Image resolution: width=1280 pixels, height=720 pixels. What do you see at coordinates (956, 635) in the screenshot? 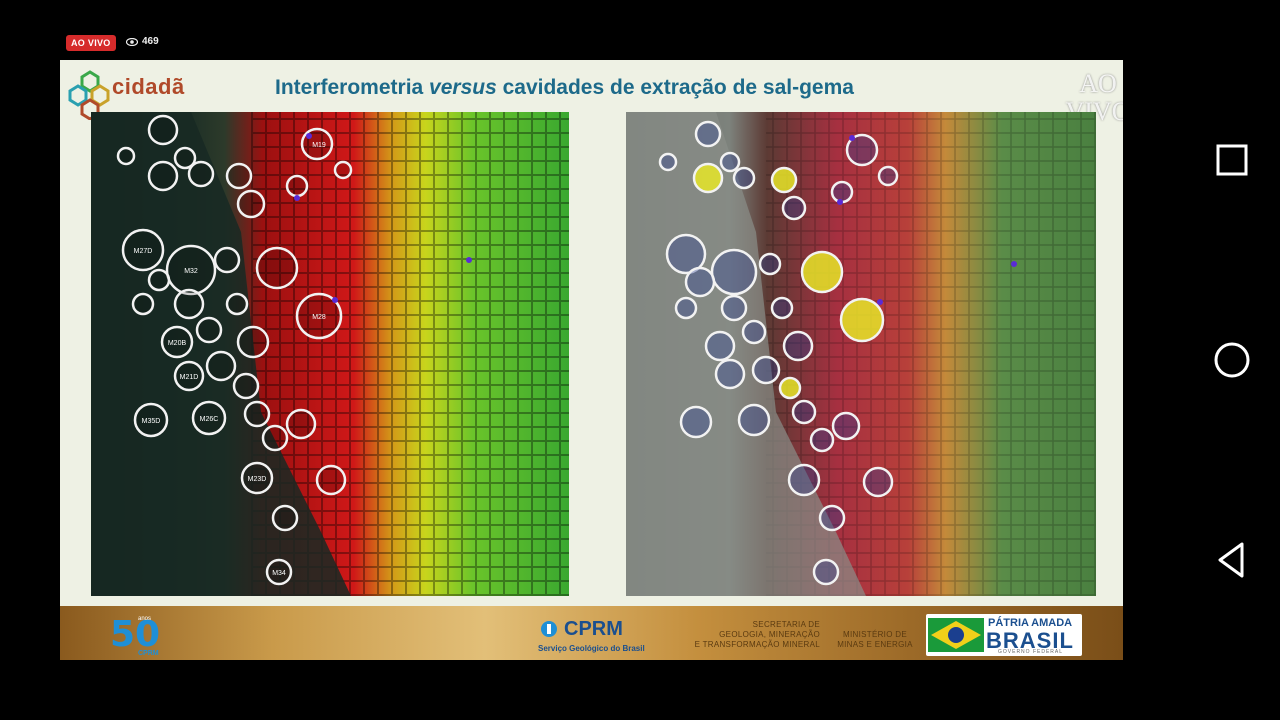
I see `brazil-flag-icon` at bounding box center [956, 635].